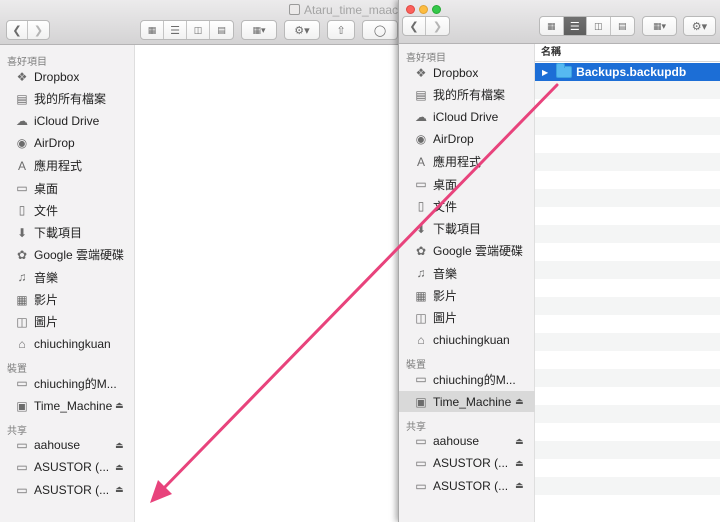 The height and width of the screenshot is (522, 720). I want to click on disk-title-icon, so click(294, 9).